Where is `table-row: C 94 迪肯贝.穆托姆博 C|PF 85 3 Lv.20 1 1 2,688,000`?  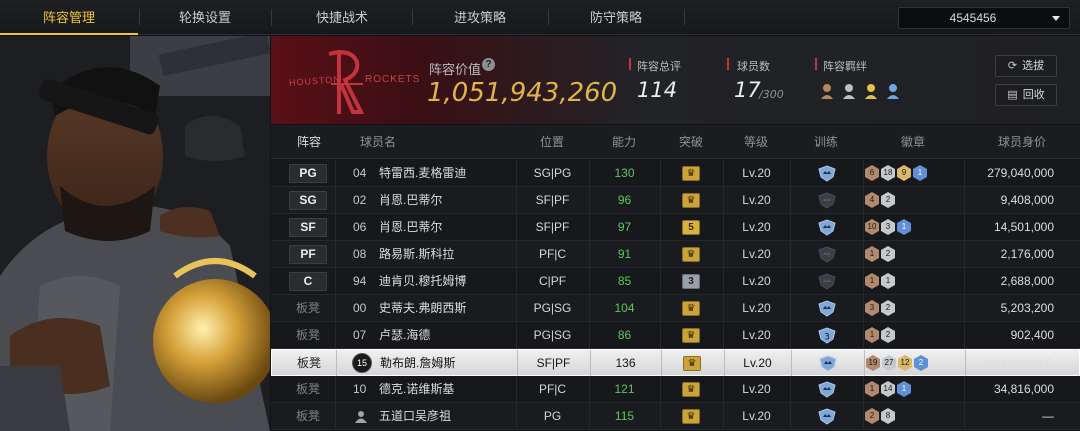
table-row: C 94 迪肯贝.穆托姆博 C|PF 85 3 Lv.20 1 1 2,688,000 is located at coordinates (675, 281).